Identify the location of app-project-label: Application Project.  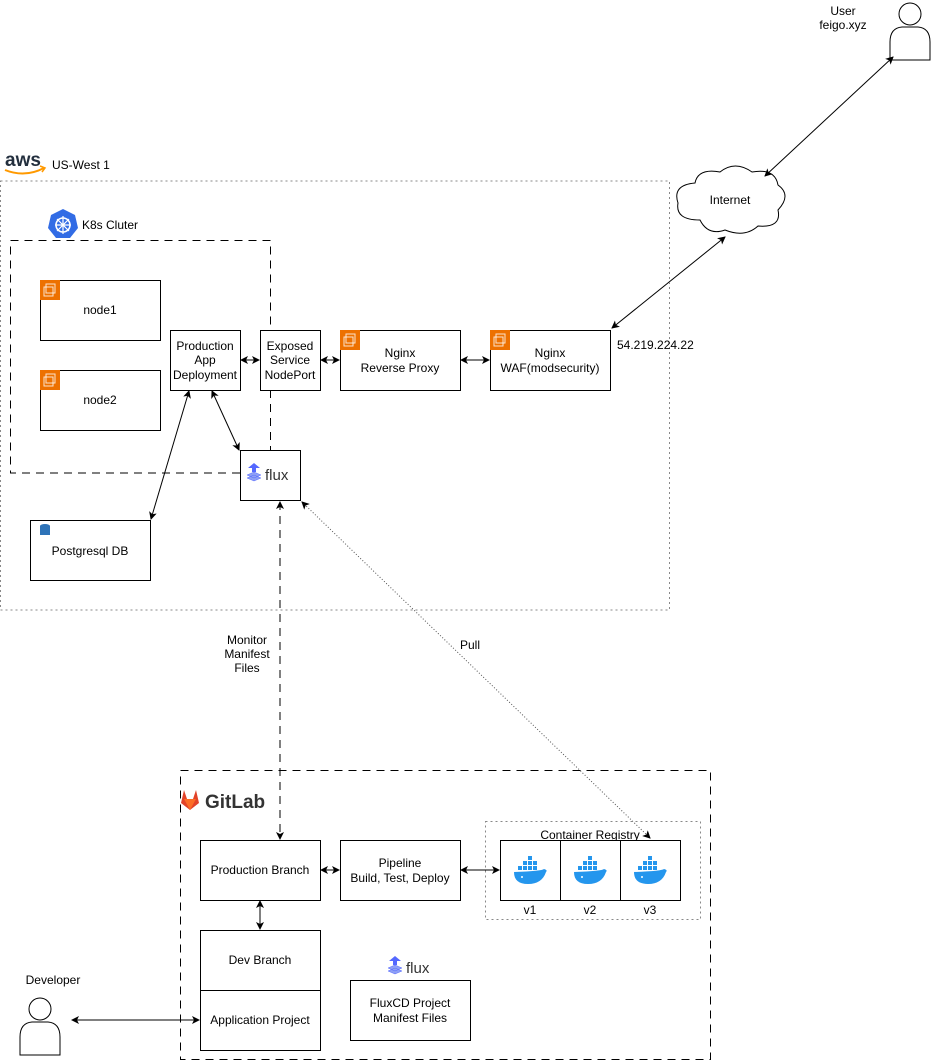
(260, 1020).